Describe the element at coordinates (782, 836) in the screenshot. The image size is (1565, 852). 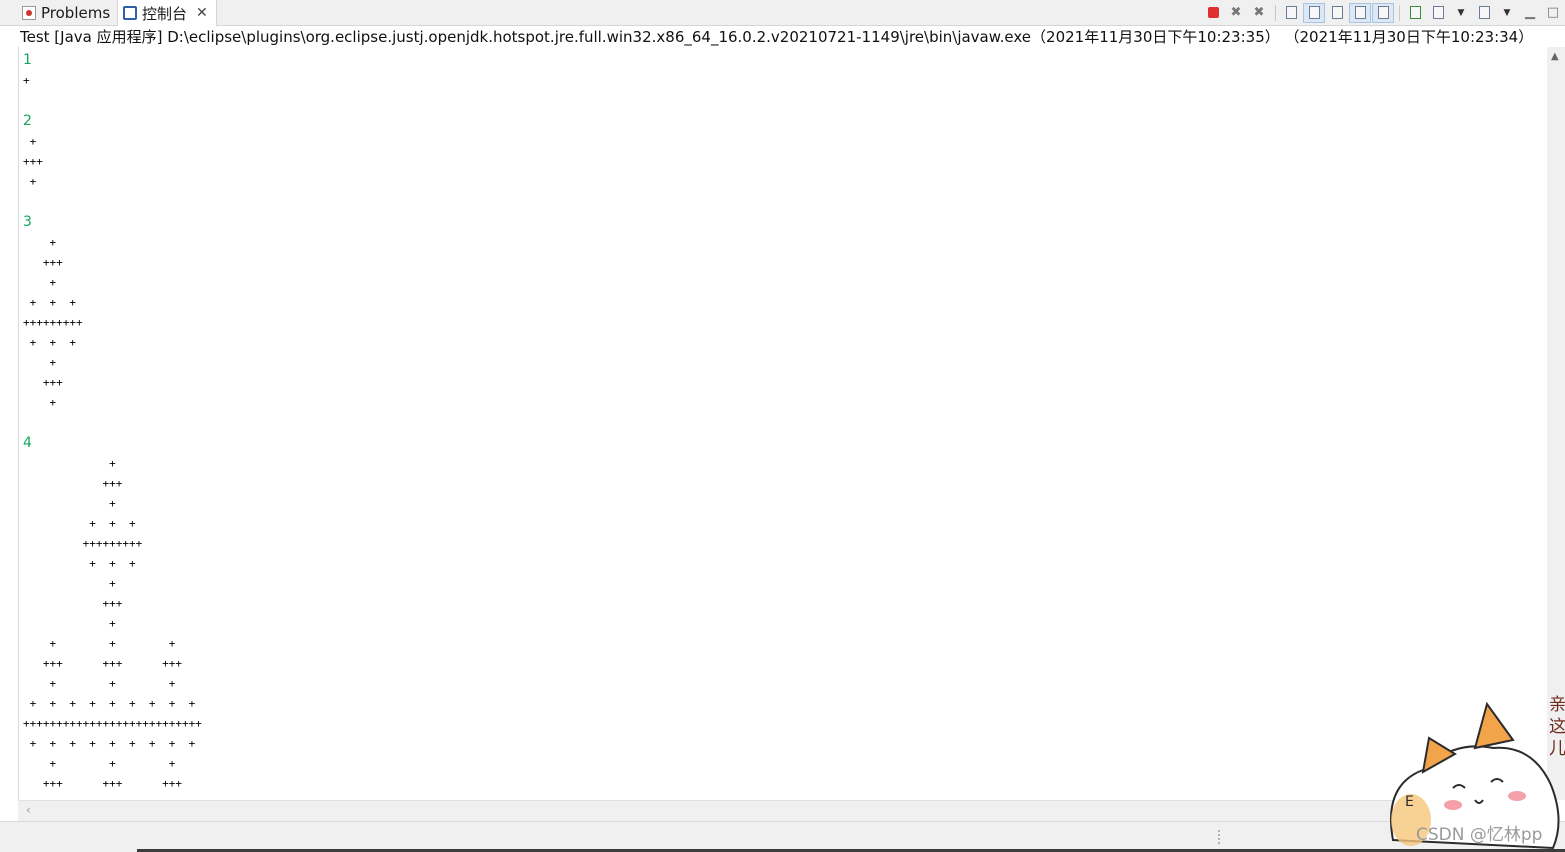
I see `status-bar` at that location.